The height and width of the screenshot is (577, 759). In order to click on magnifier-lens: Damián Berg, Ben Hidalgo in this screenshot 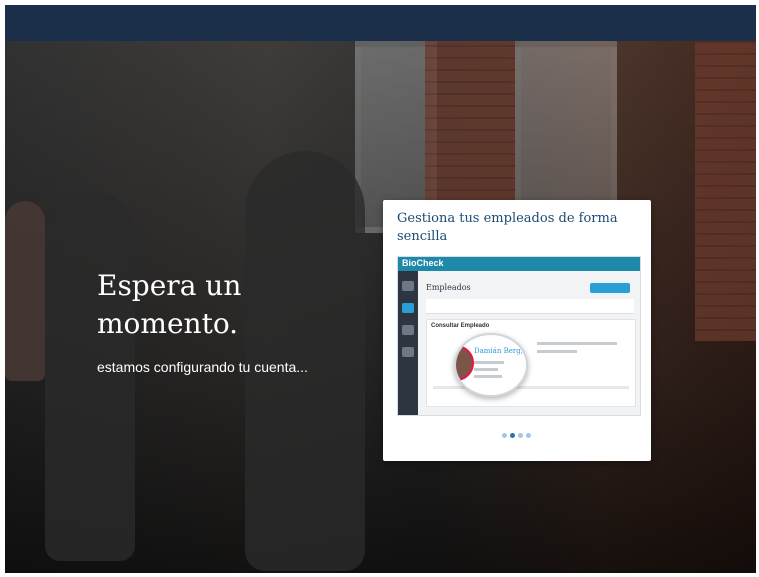, I will do `click(491, 365)`.